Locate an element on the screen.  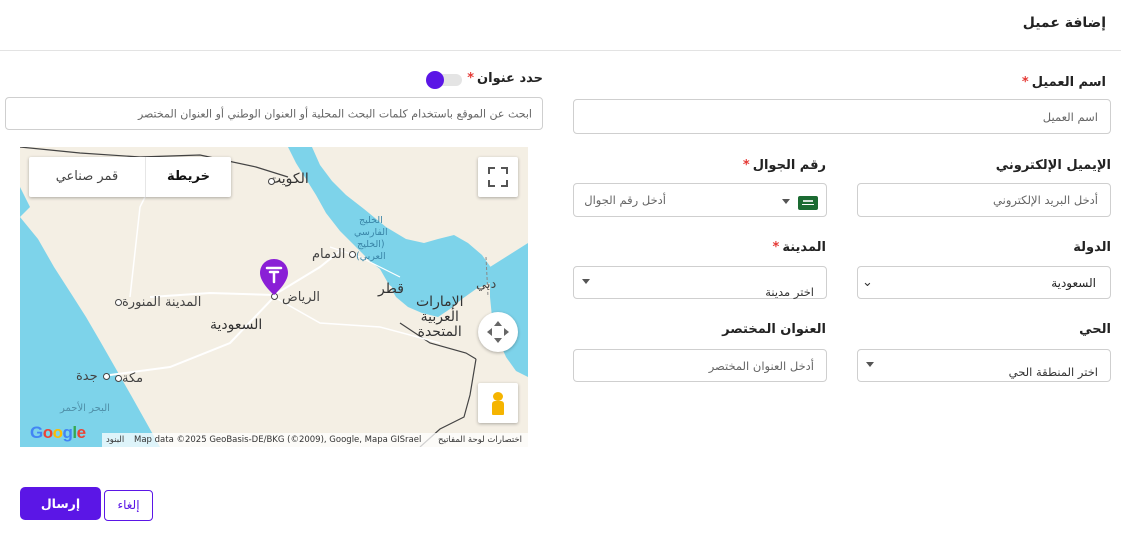
country-label: الدولة is located at coordinates (1092, 247).